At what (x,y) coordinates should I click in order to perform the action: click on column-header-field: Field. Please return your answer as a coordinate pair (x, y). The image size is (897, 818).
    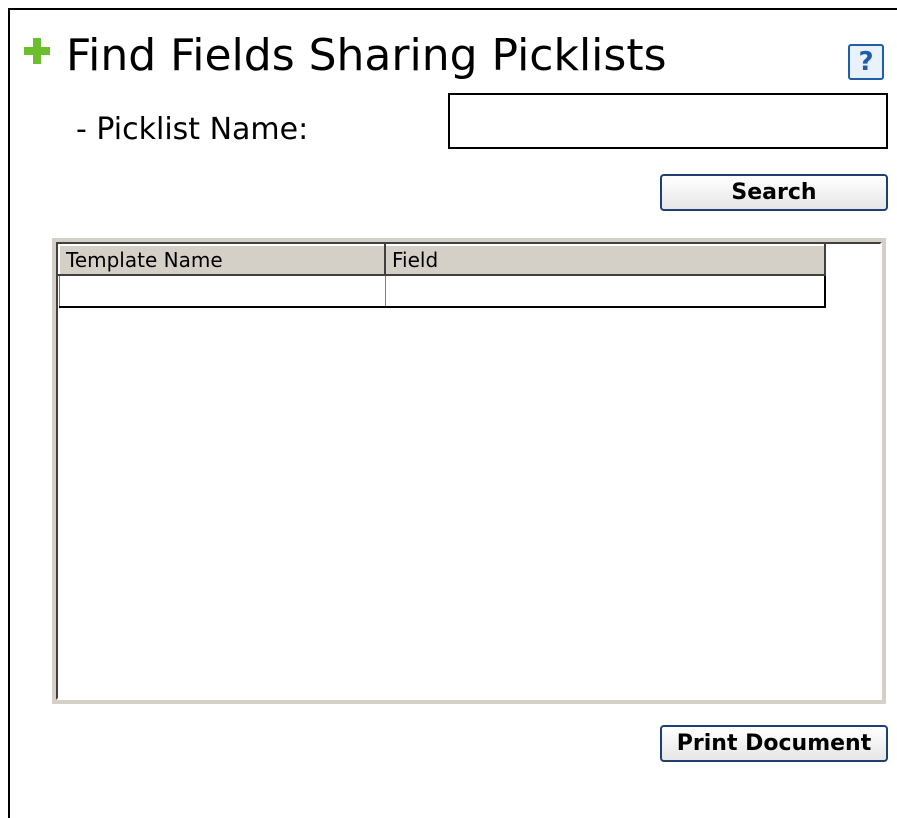
    Looking at the image, I should click on (605, 260).